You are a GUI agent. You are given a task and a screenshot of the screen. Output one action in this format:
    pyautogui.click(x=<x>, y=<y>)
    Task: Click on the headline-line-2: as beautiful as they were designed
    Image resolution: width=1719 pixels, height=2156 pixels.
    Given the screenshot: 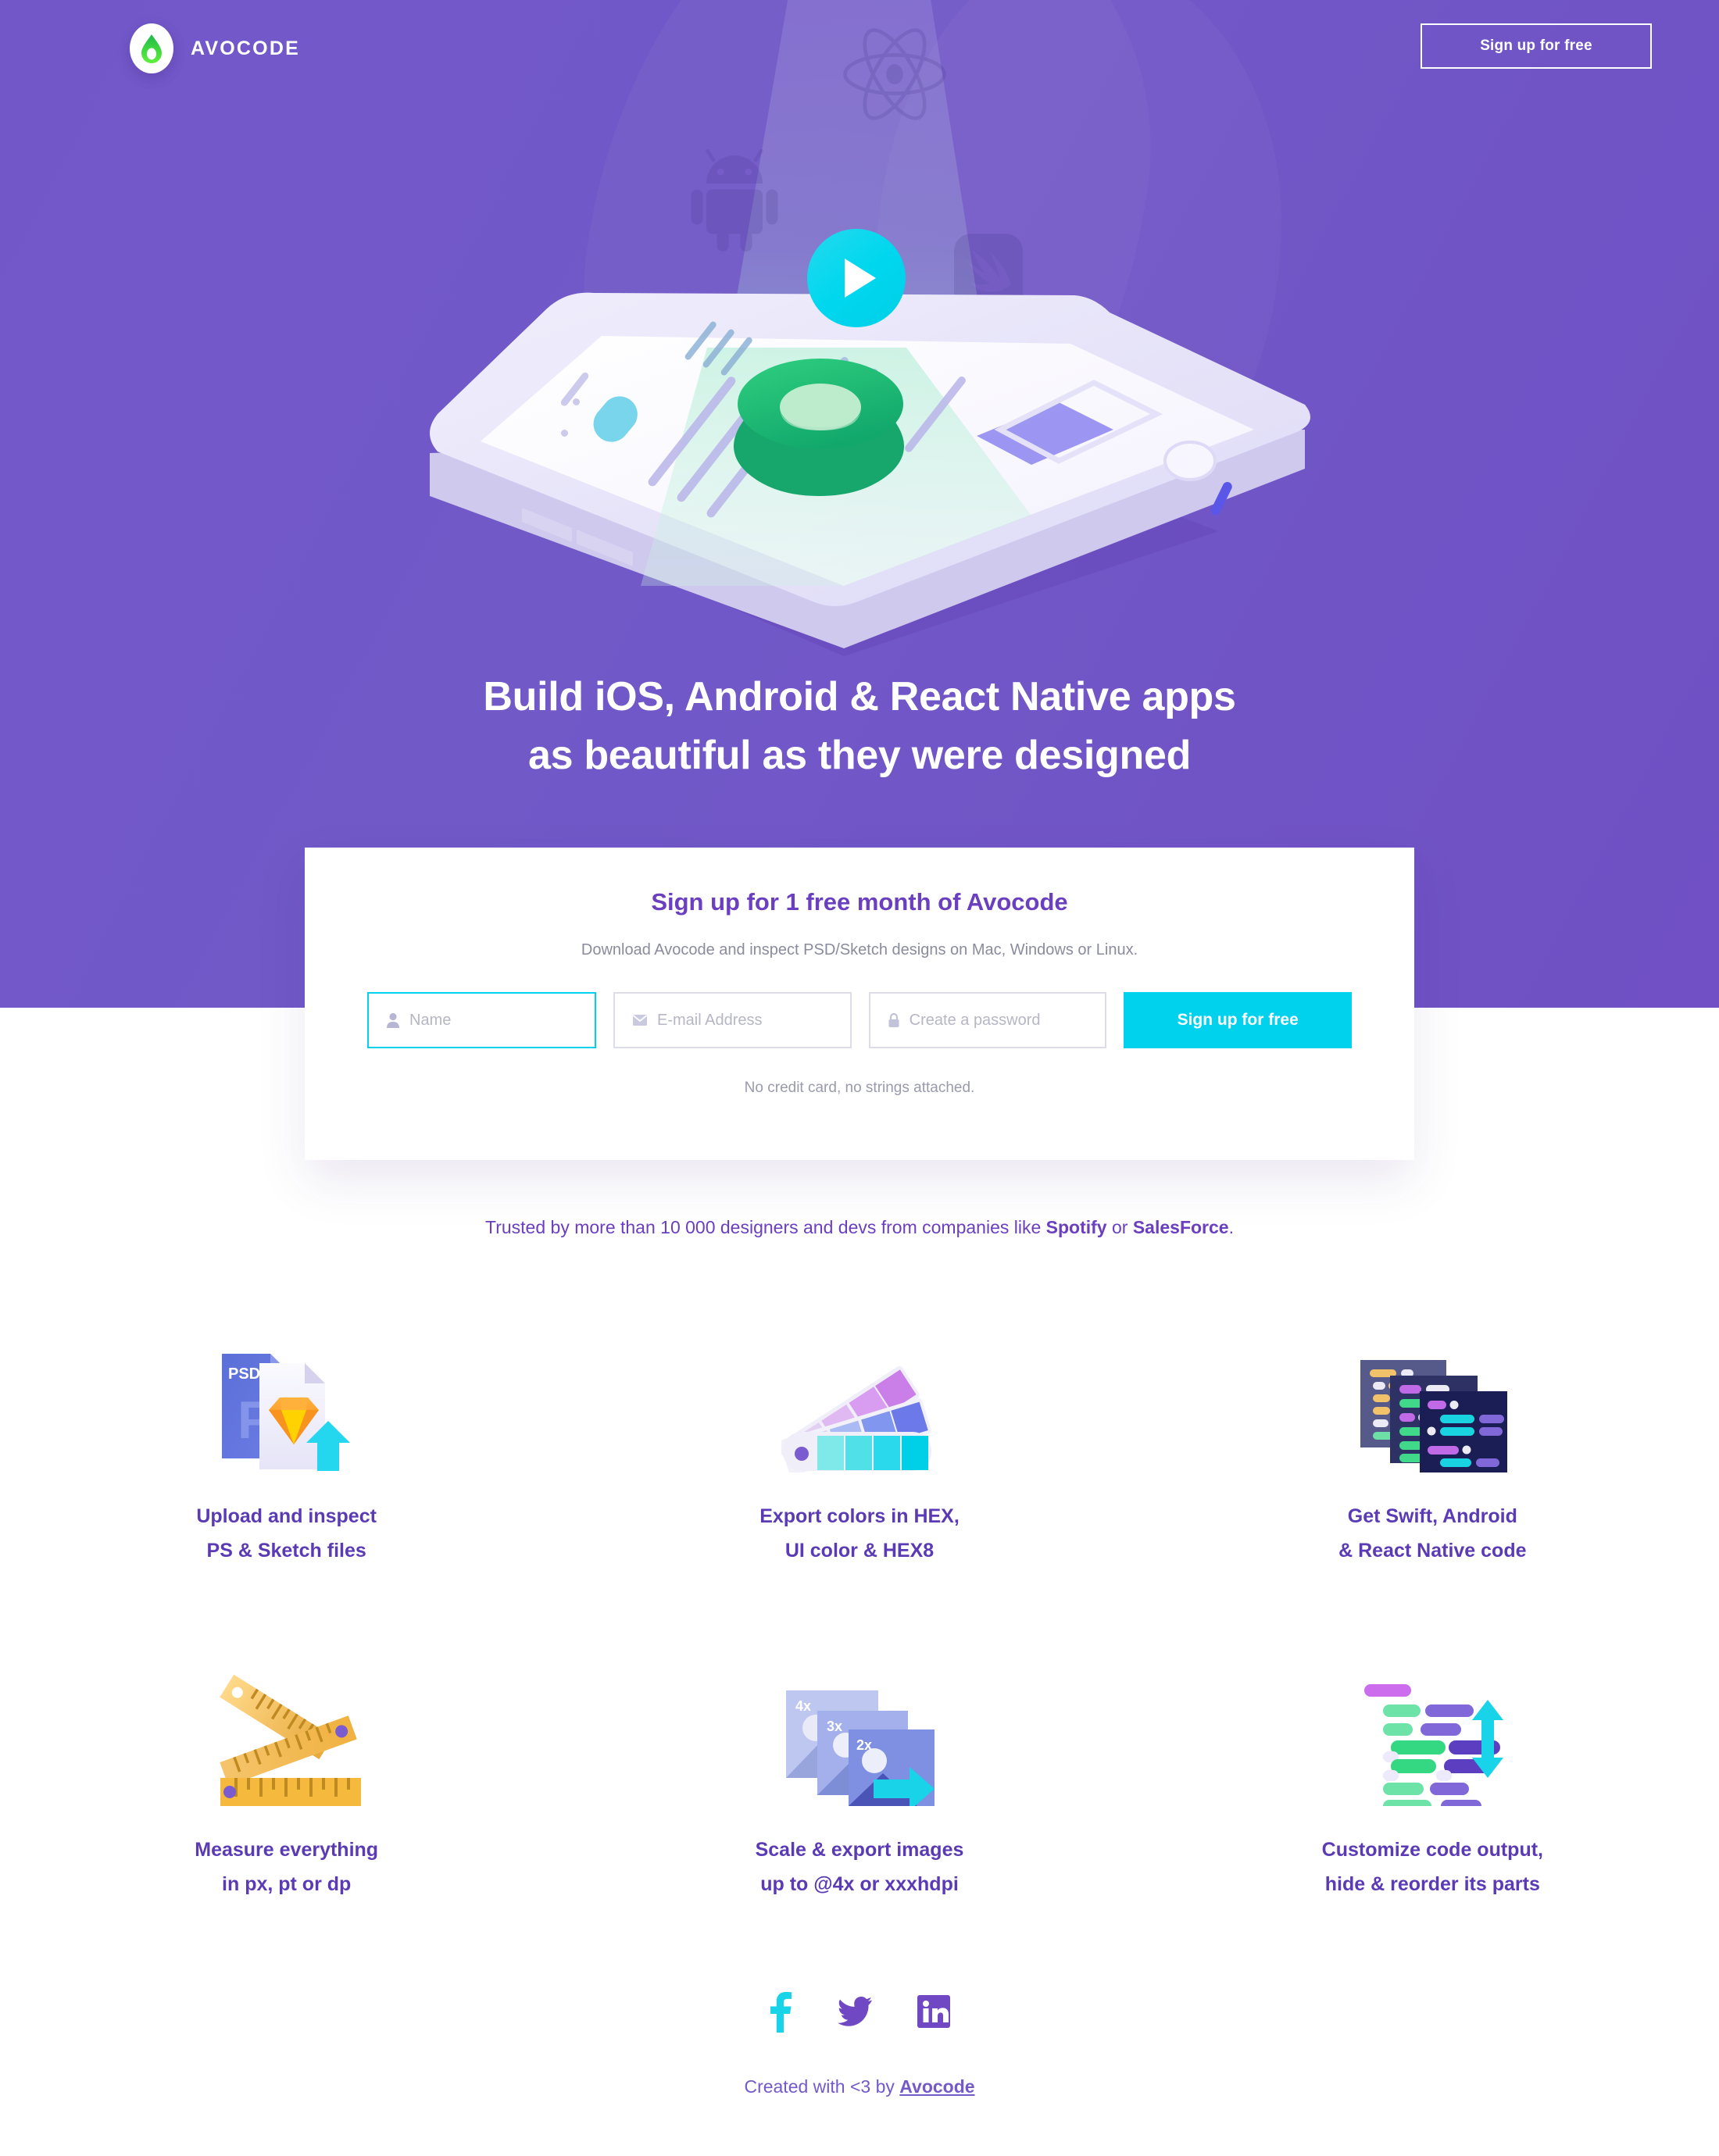 What is the action you would take?
    pyautogui.click(x=859, y=756)
    